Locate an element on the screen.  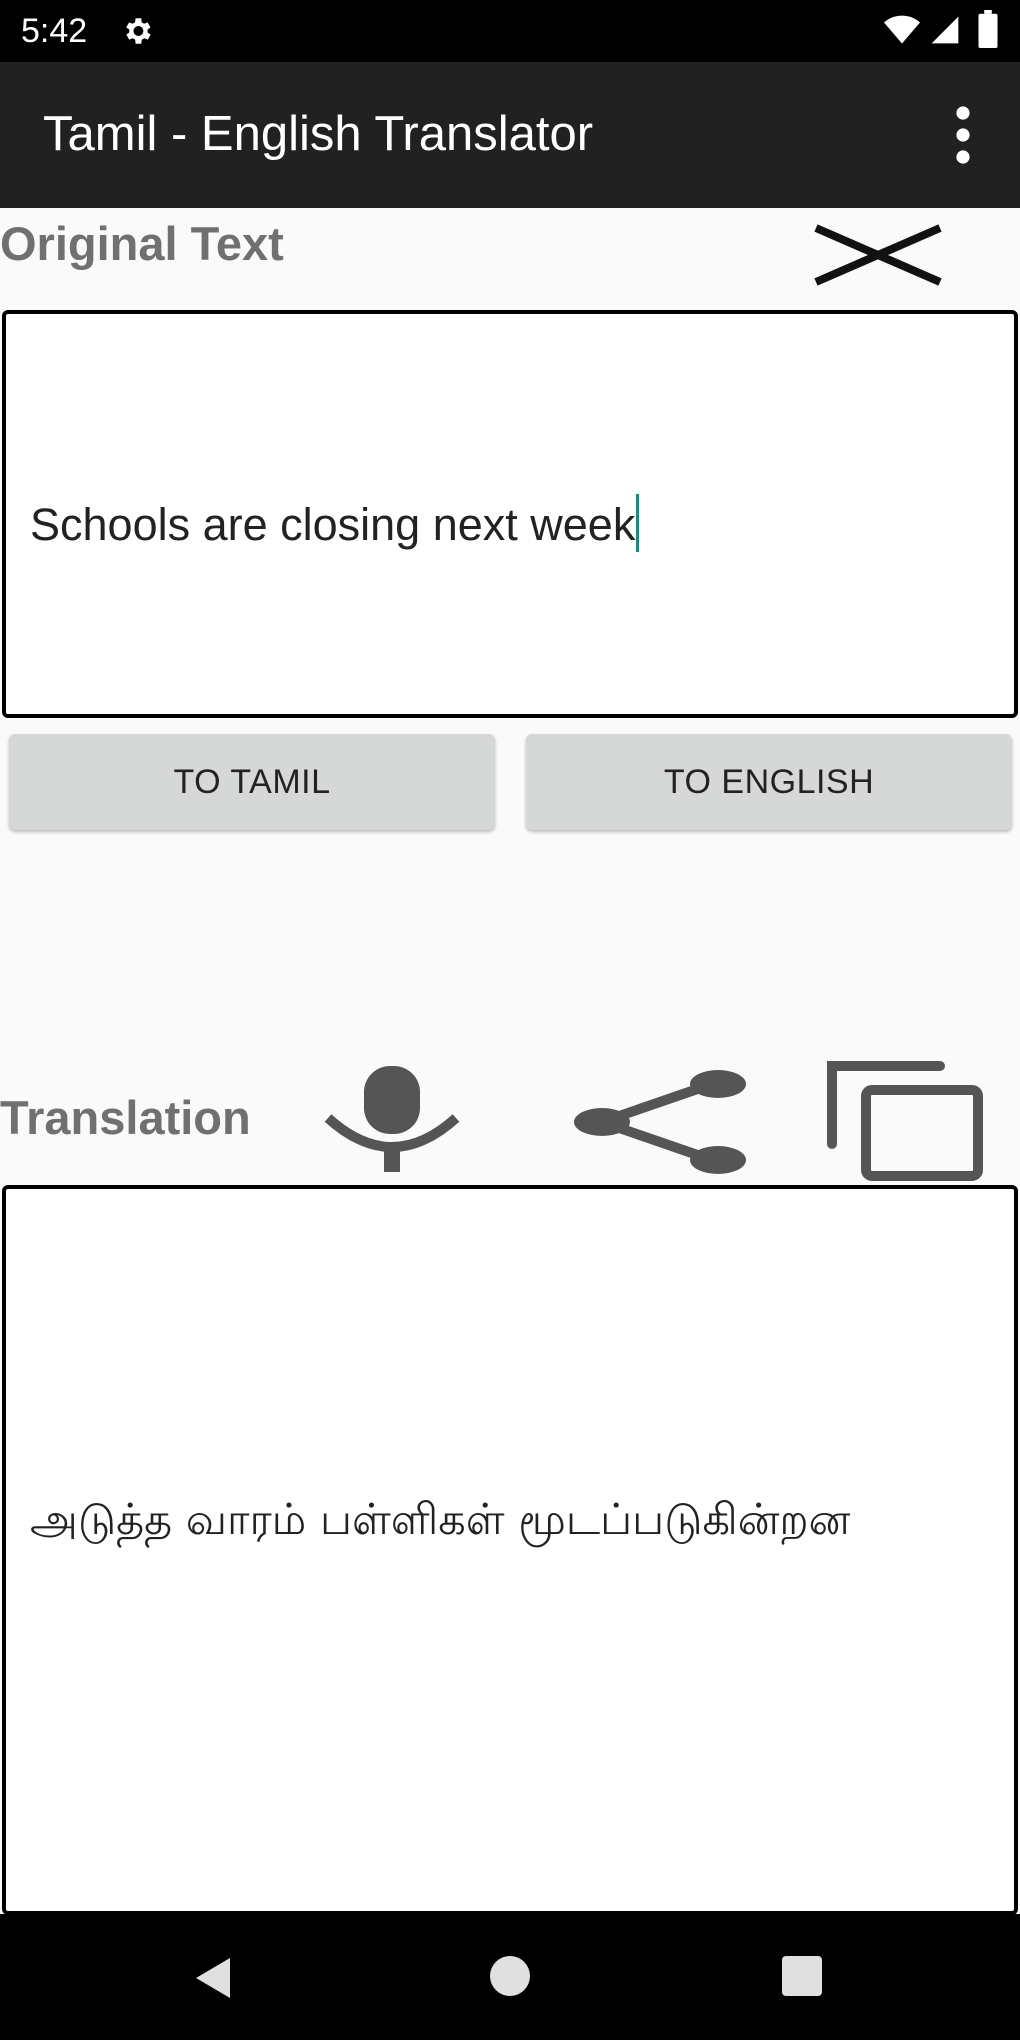
to-tamil-button: TO TAMIL is located at coordinates (252, 782).